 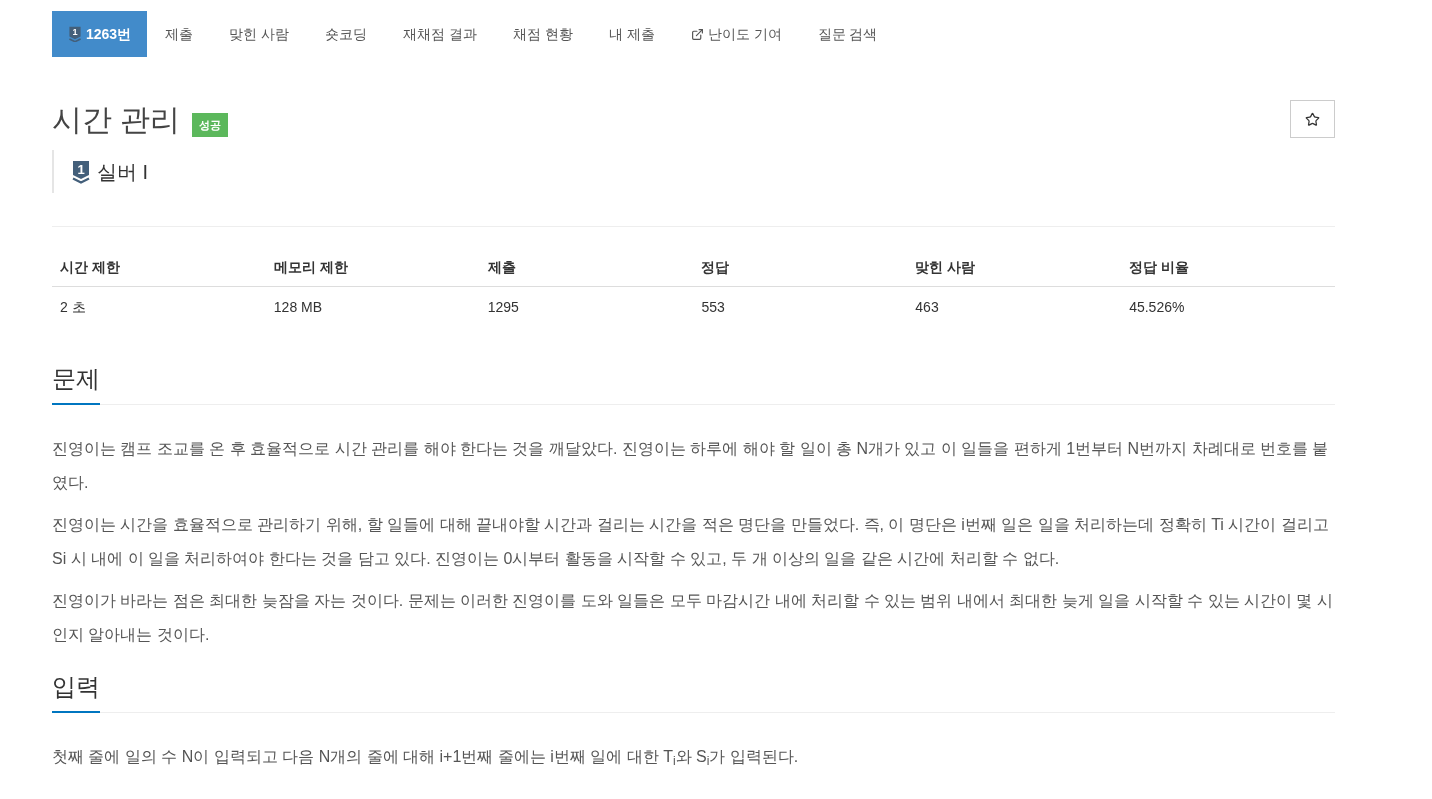 What do you see at coordinates (1014, 306) in the screenshot?
I see `table-cell: 463` at bounding box center [1014, 306].